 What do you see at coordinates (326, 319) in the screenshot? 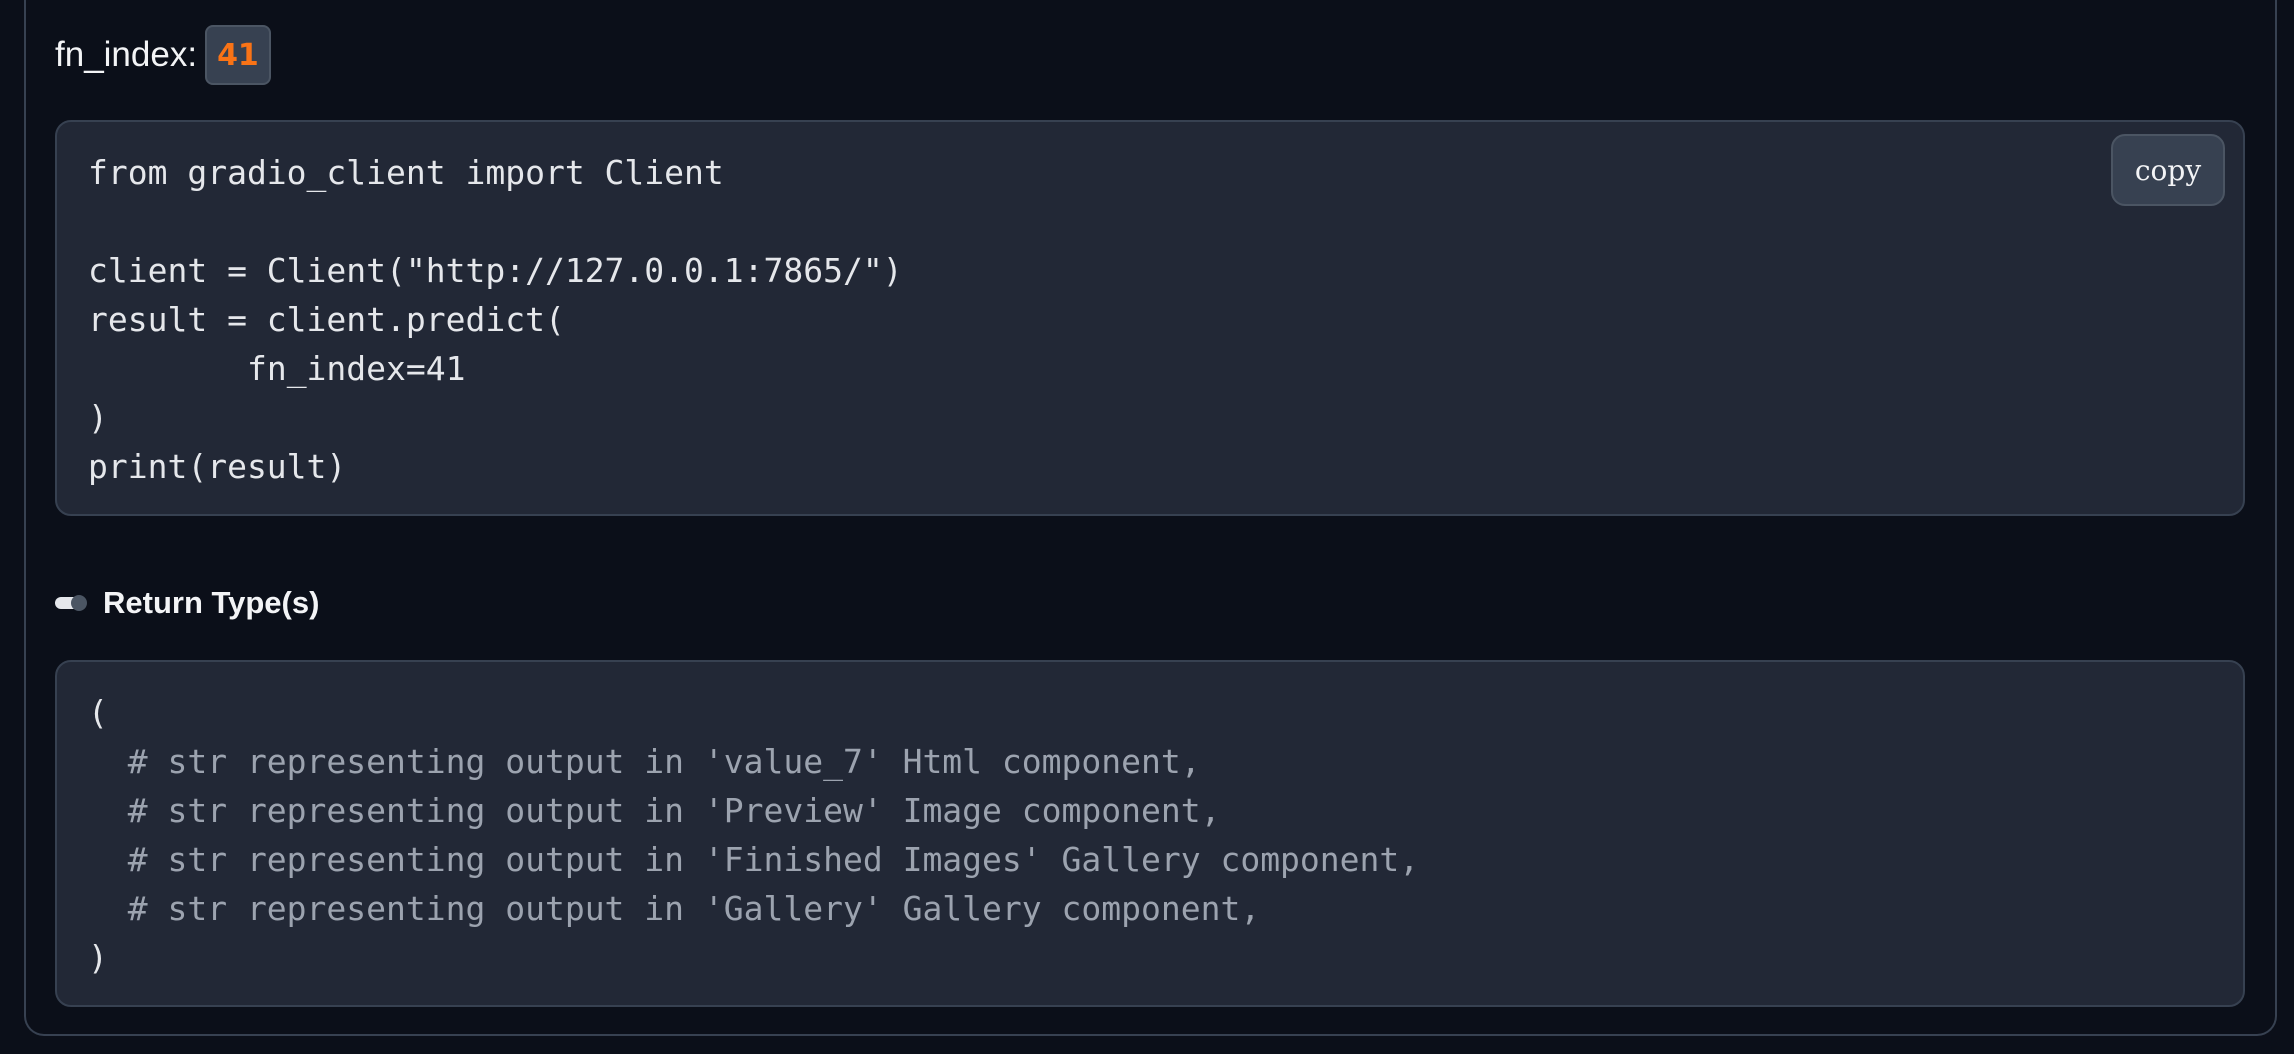
I see `code-line: result = client.predict(` at bounding box center [326, 319].